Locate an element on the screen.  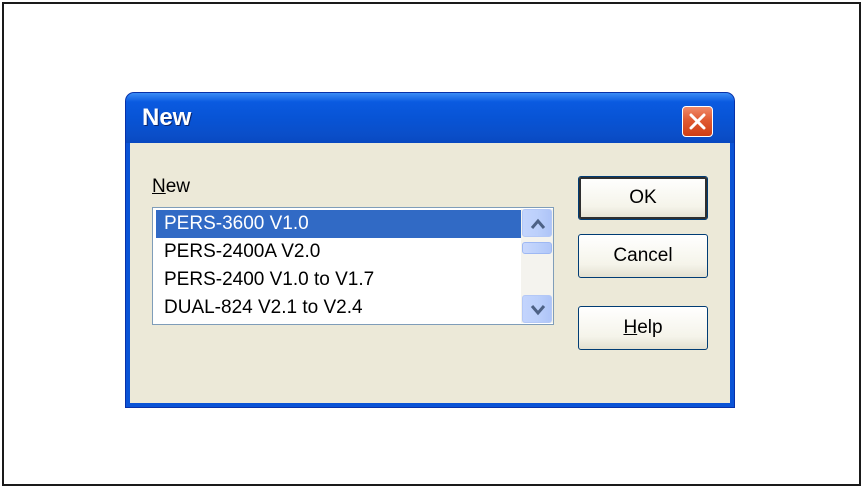
cancel-button: Cancel is located at coordinates (643, 256).